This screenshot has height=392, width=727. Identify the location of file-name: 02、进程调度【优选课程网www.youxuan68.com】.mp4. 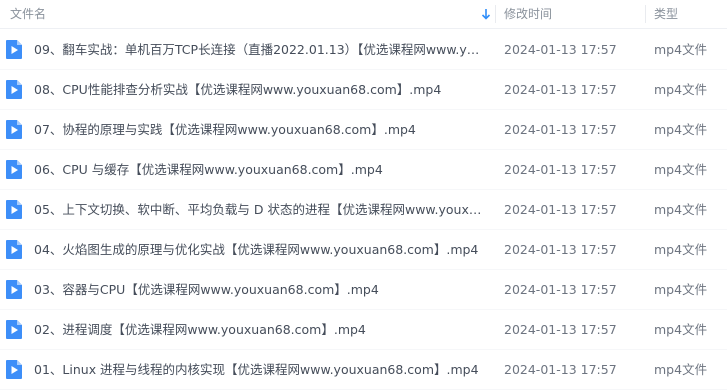
(260, 330).